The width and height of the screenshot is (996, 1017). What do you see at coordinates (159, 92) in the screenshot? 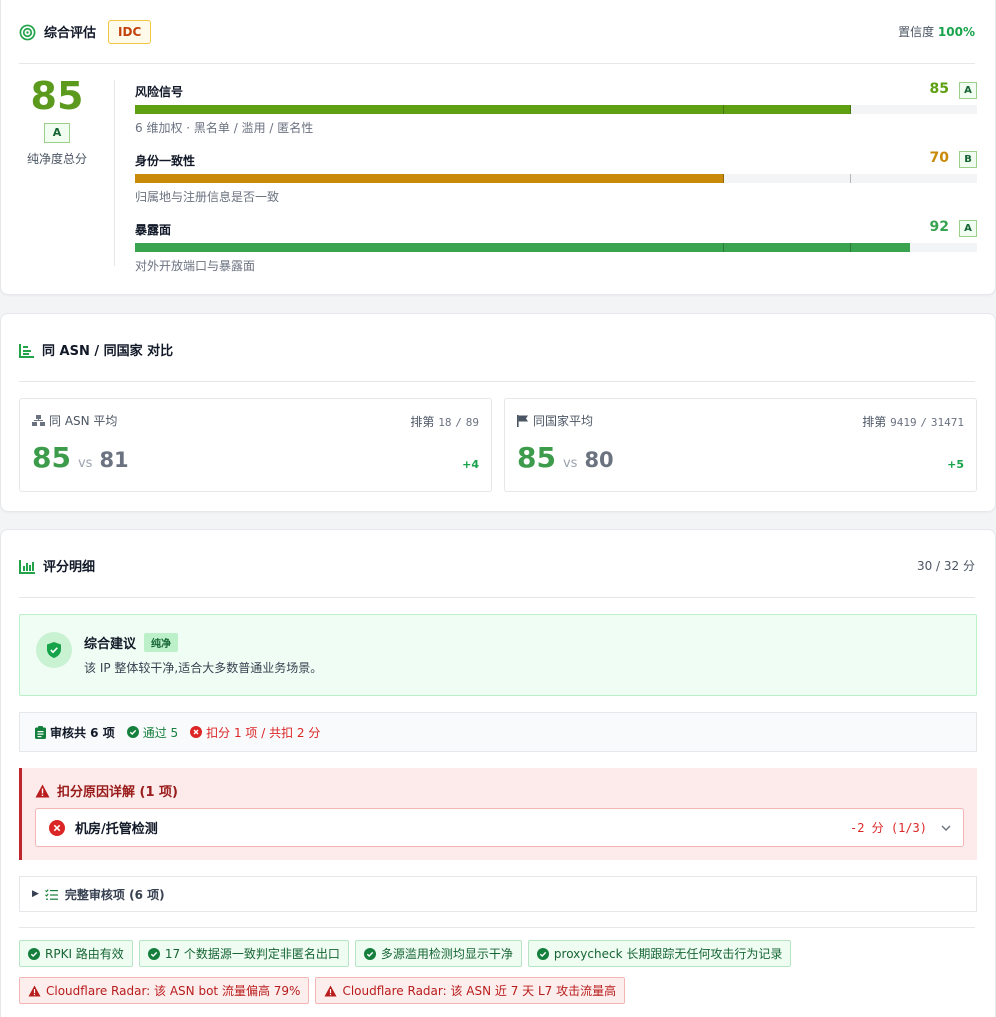
I see `metric-name: 风险信号` at bounding box center [159, 92].